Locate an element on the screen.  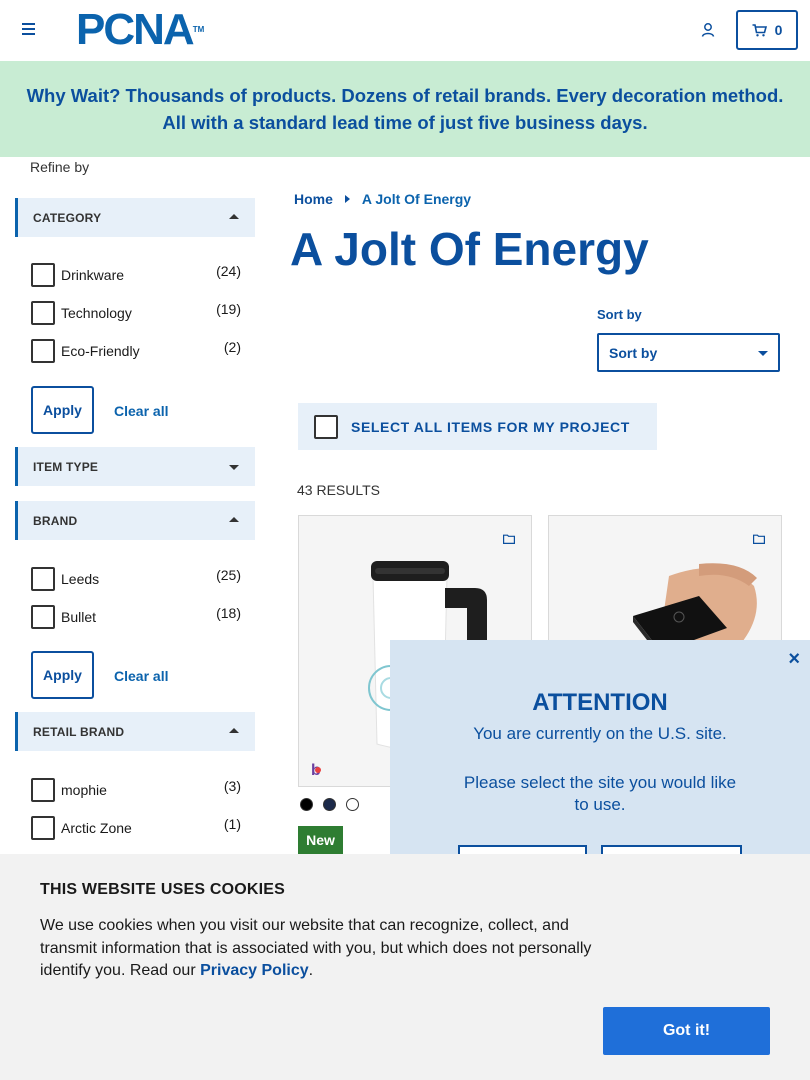
facet-option-label: Drinkware is located at coordinates (93, 275).